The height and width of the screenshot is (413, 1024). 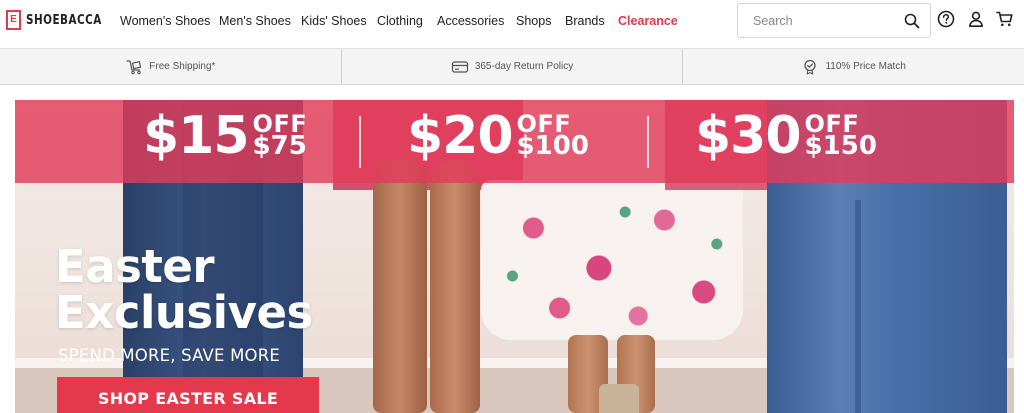 I want to click on search-box, so click(x=834, y=20).